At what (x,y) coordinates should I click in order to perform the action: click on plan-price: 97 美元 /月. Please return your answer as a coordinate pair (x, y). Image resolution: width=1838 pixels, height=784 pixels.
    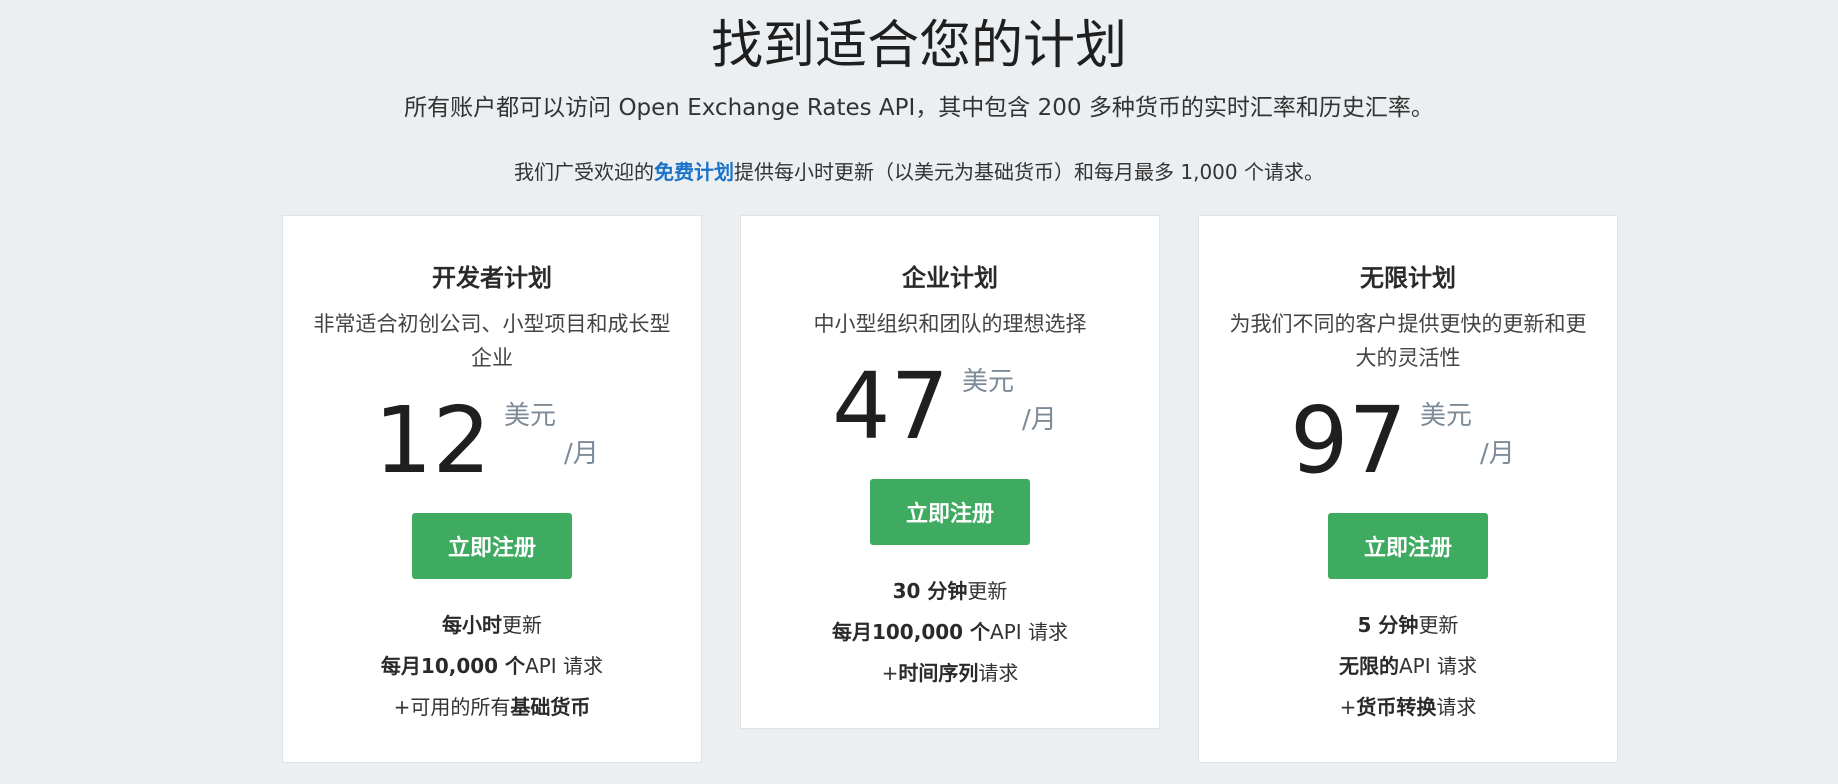
    Looking at the image, I should click on (1408, 441).